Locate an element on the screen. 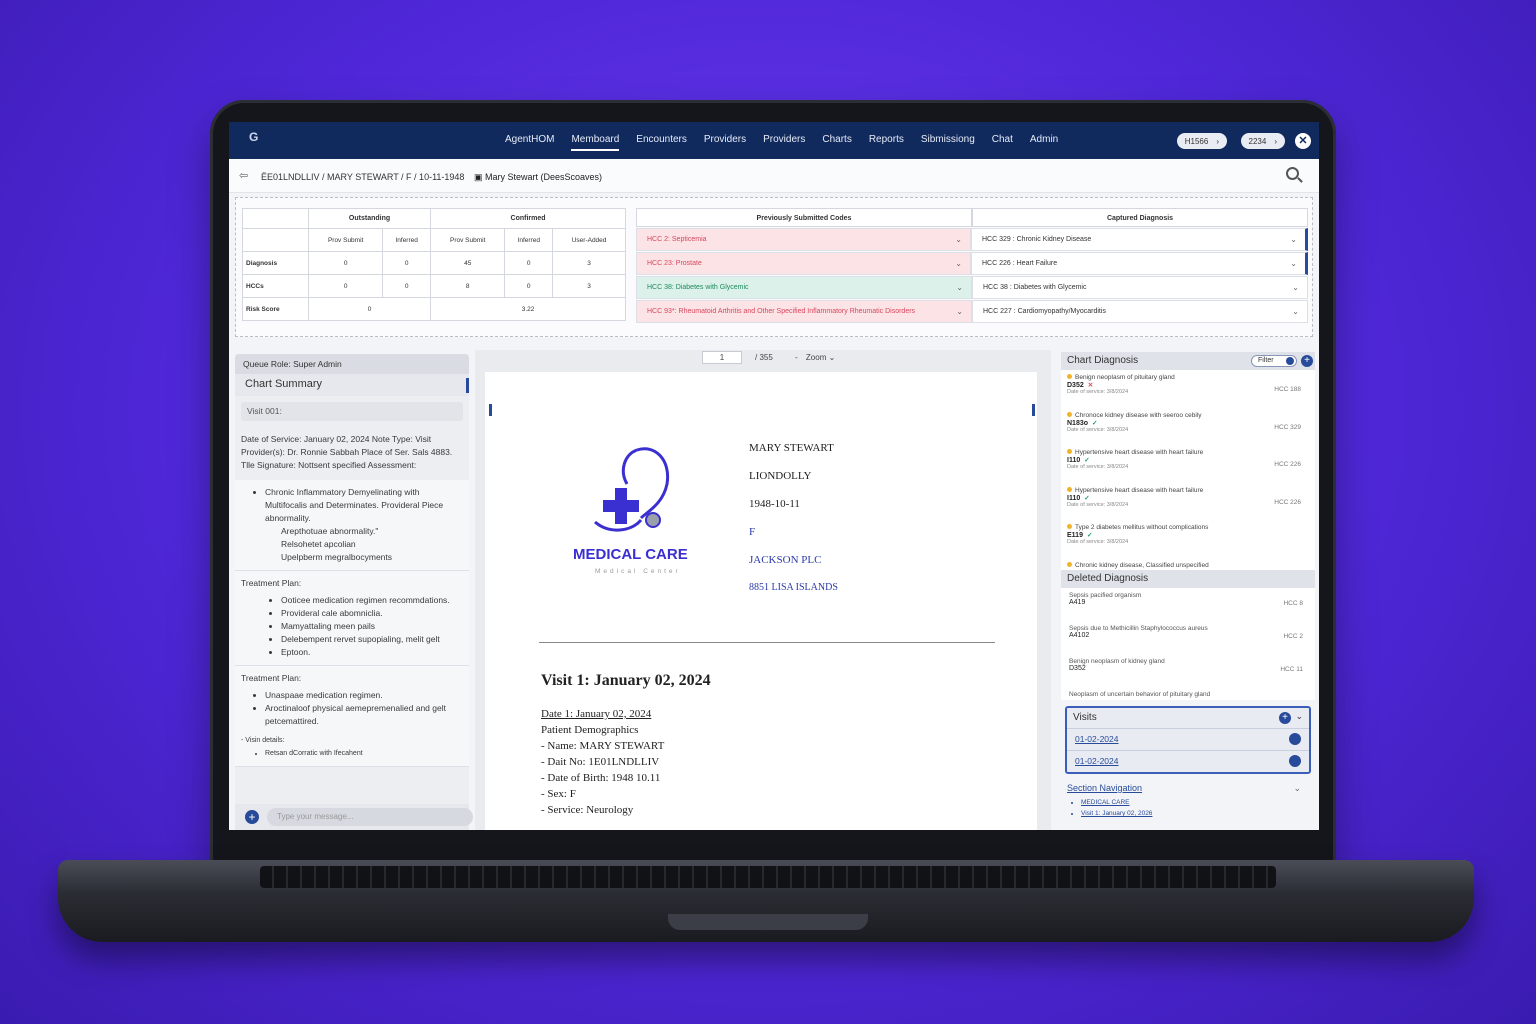 The height and width of the screenshot is (1024, 1536). prev-code-select: HCC 23: Prostate ⌄ is located at coordinates (803, 263).